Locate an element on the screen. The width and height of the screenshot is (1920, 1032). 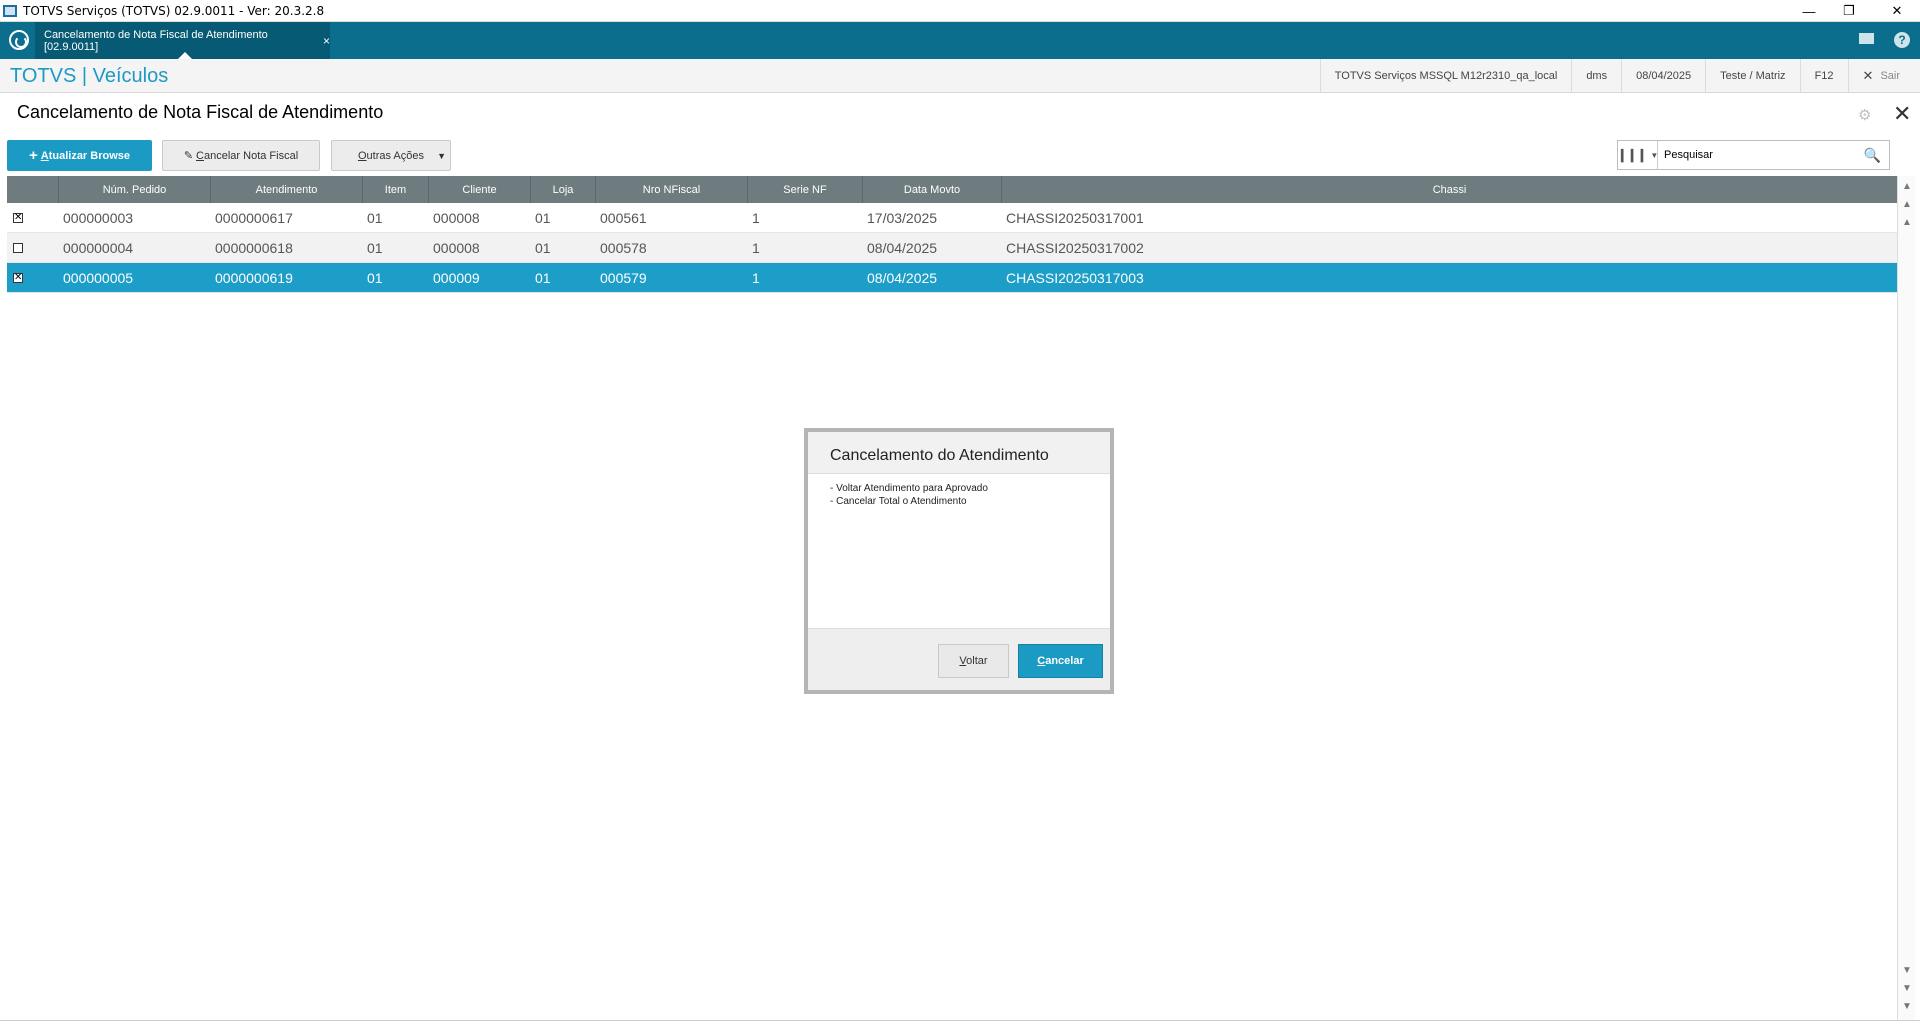
cell-data-movto: 17/03/2025 is located at coordinates (902, 218).